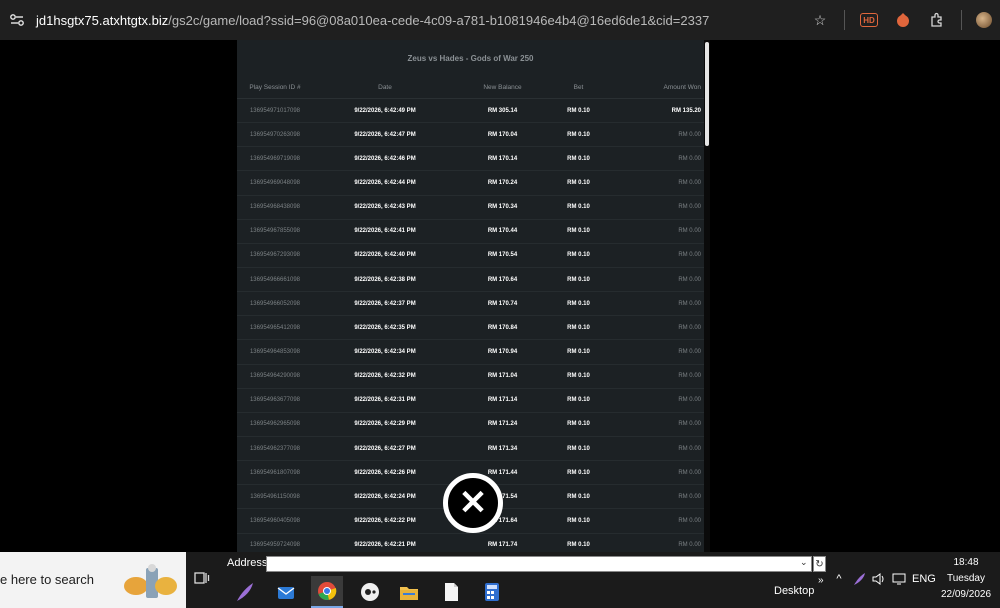  What do you see at coordinates (502, 182) in the screenshot?
I see `balance-cell: RM 170.24` at bounding box center [502, 182].